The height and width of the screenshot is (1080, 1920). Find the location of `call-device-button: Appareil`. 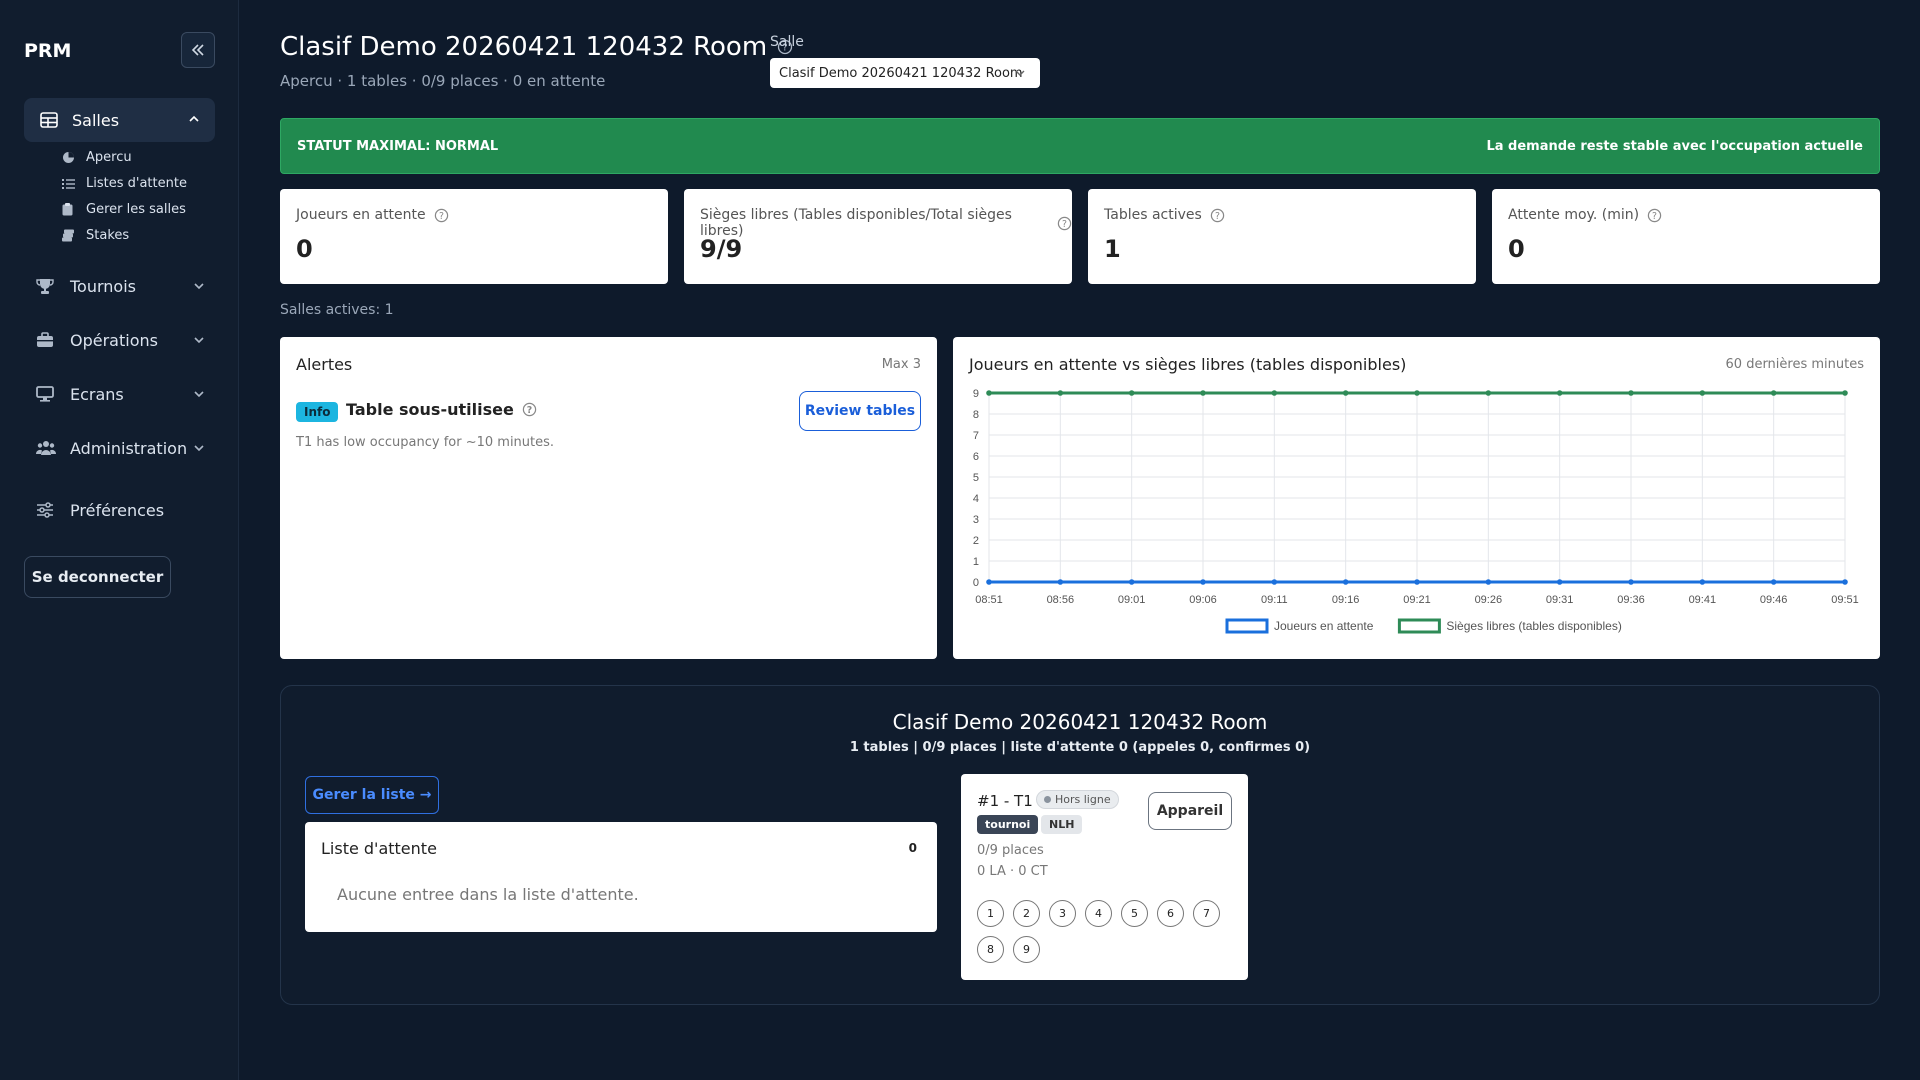

call-device-button: Appareil is located at coordinates (1190, 811).